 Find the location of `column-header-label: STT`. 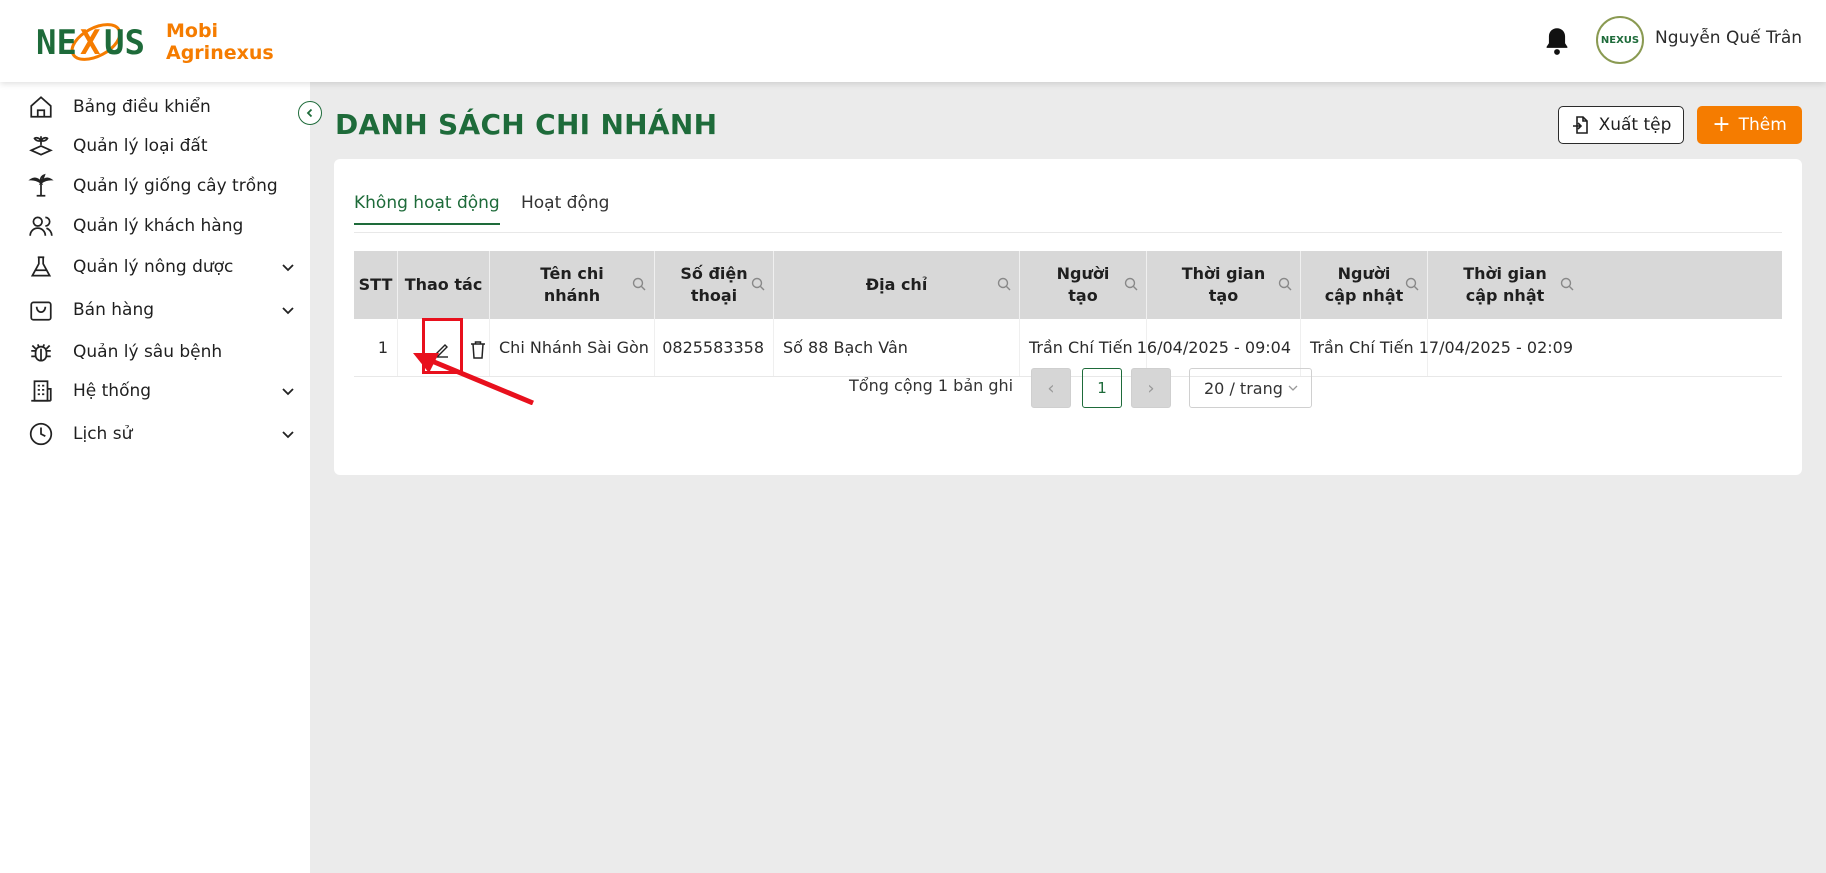

column-header-label: STT is located at coordinates (375, 284).